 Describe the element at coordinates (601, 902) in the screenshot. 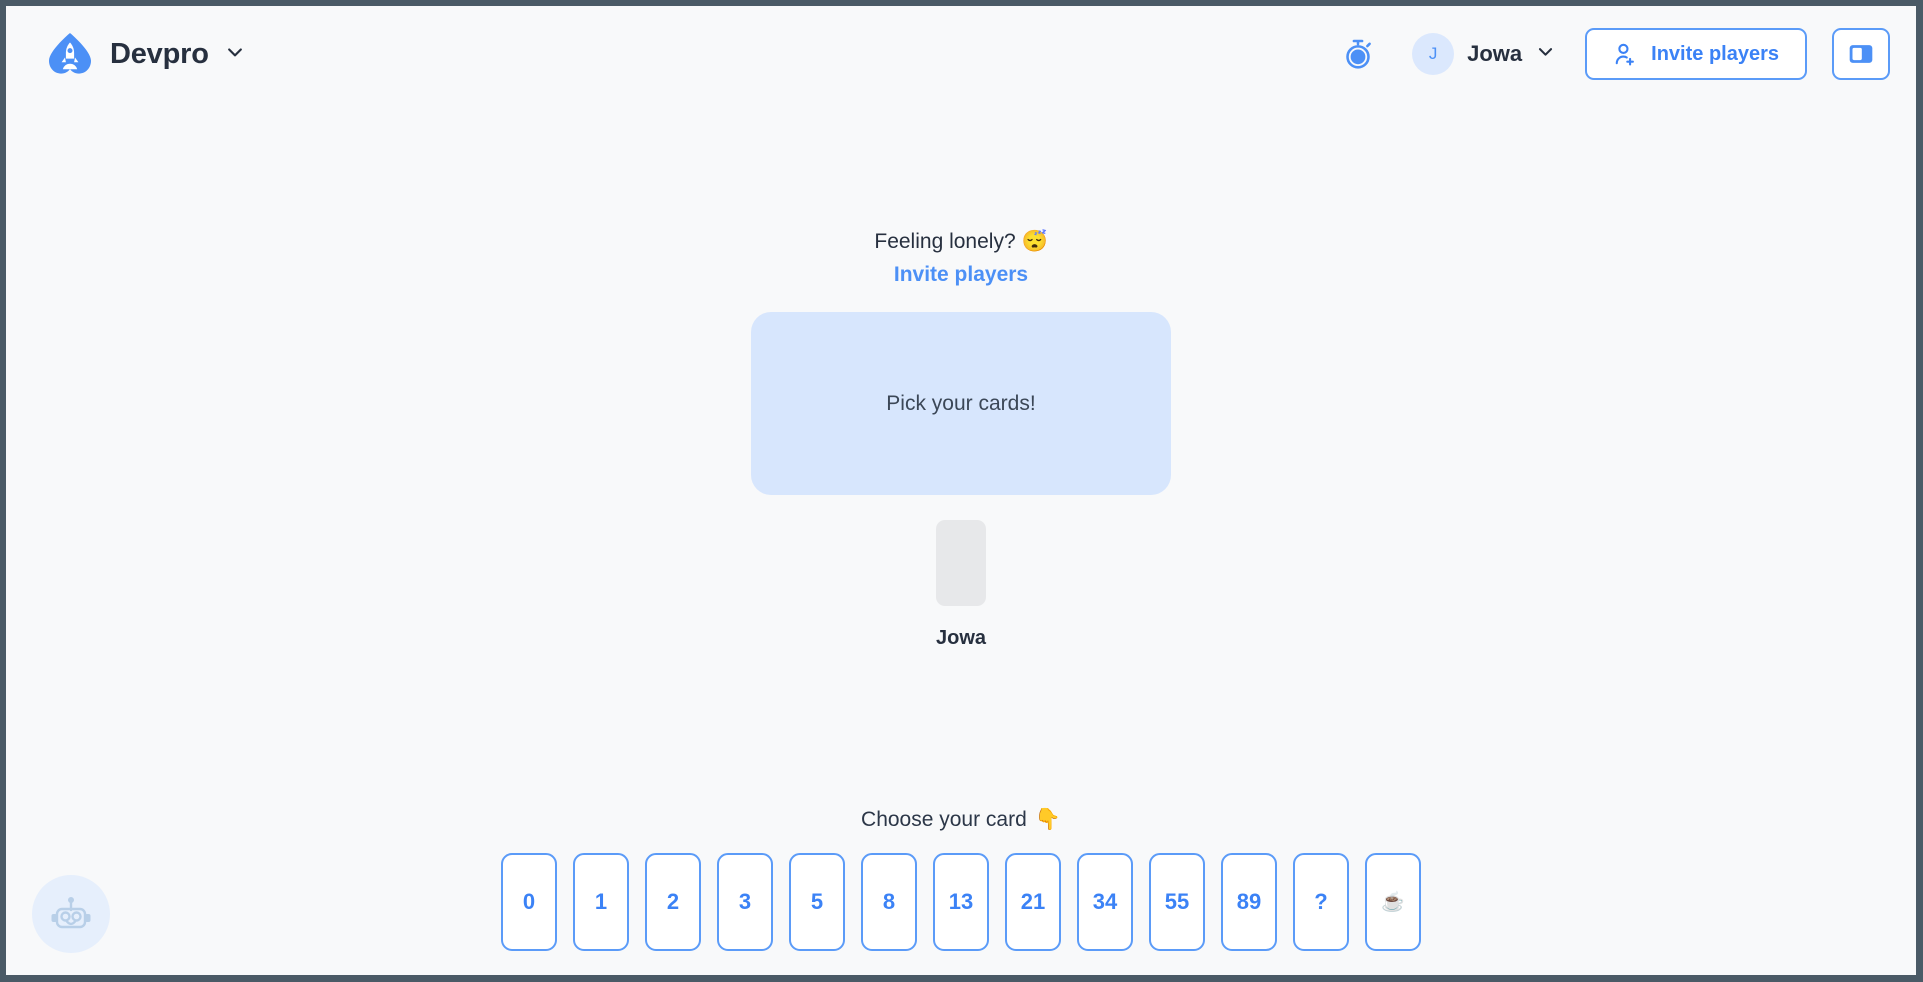

I see `deck-card-1: 1` at that location.